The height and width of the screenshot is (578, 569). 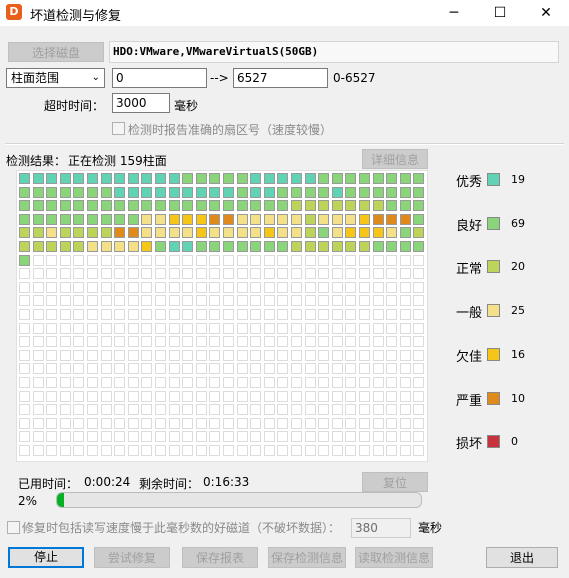 I want to click on save-info-button: 保存检测信息, so click(x=307, y=557).